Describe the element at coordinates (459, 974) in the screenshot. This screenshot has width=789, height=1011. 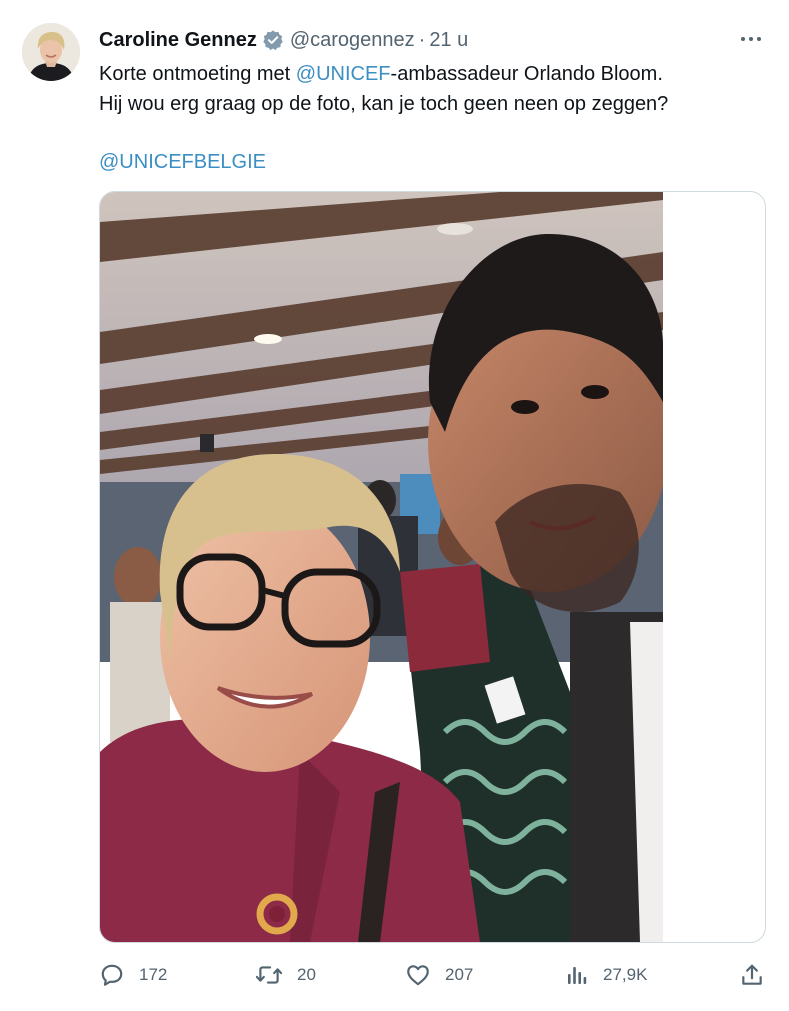
I see `like-count: 207` at that location.